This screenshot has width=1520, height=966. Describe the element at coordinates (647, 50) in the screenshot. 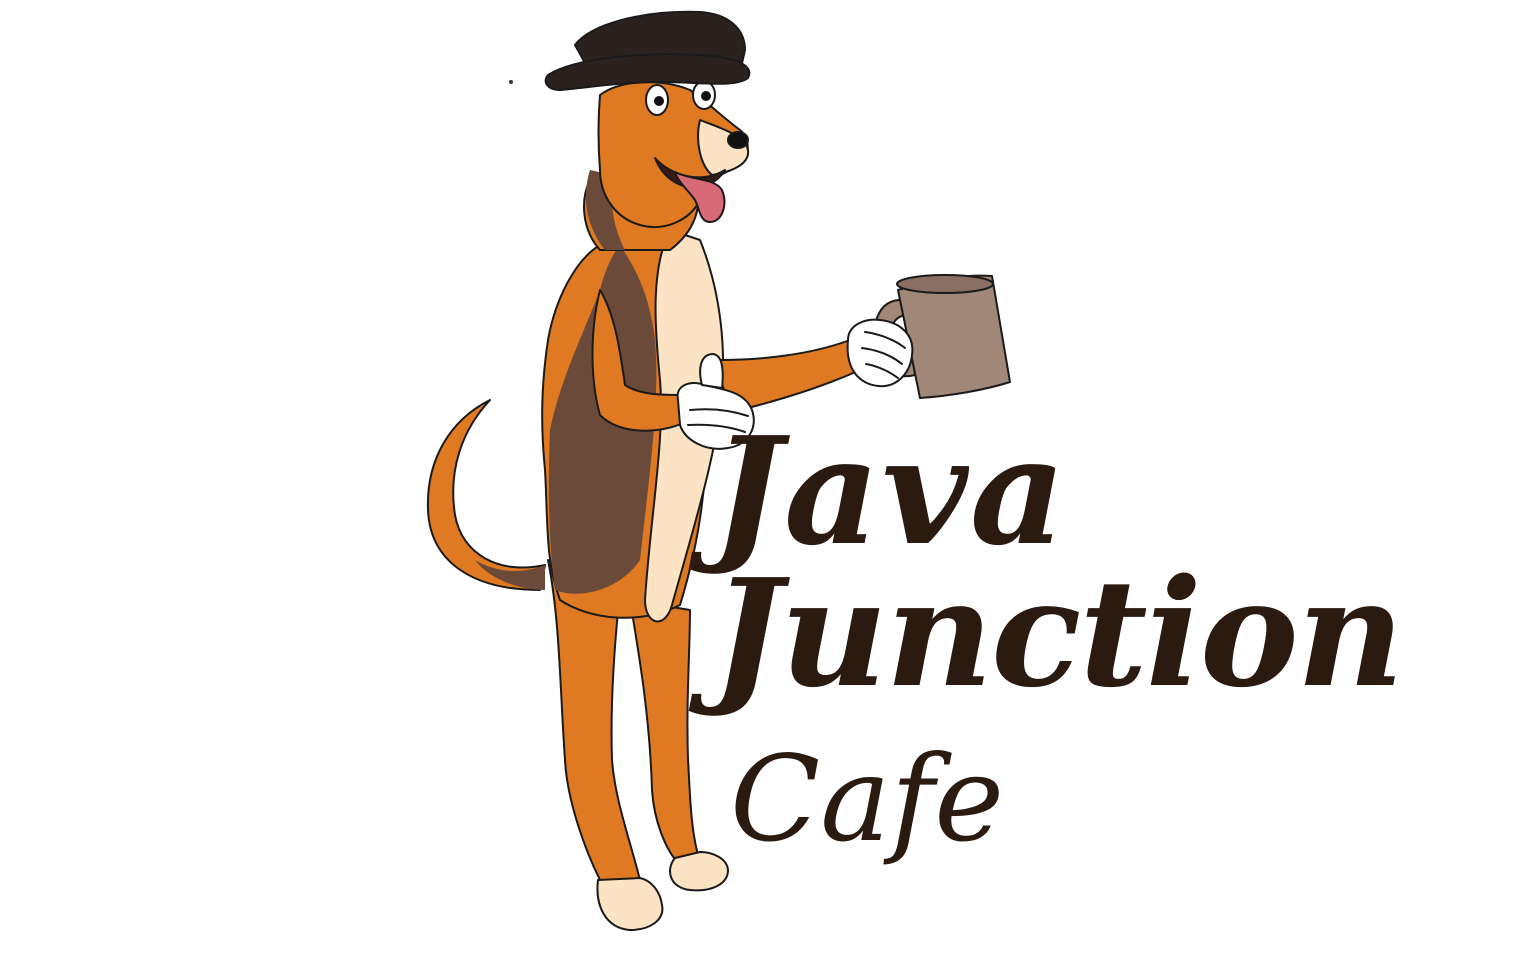

I see `tricorn-hat-icon` at that location.